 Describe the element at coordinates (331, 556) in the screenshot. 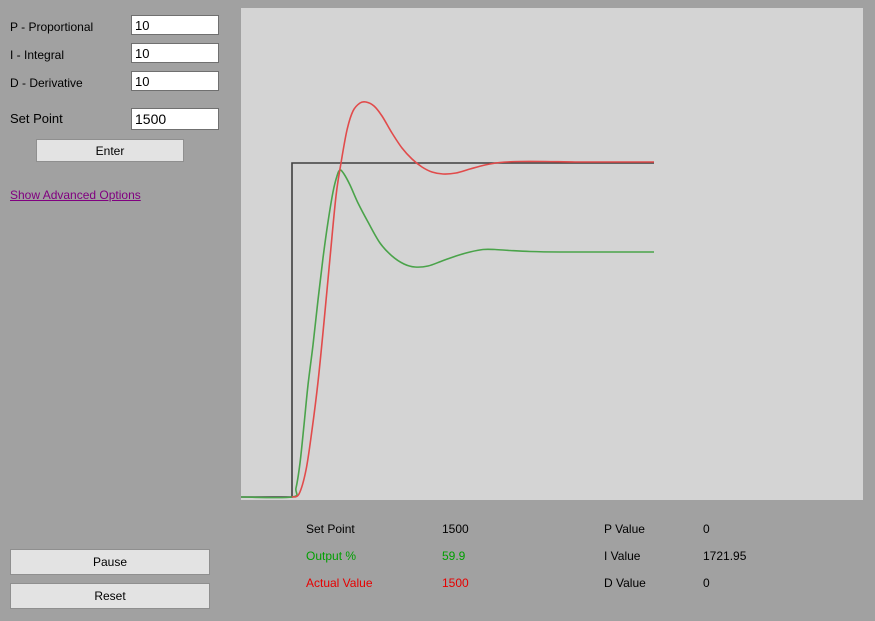

I see `status-output-label: Output %` at that location.